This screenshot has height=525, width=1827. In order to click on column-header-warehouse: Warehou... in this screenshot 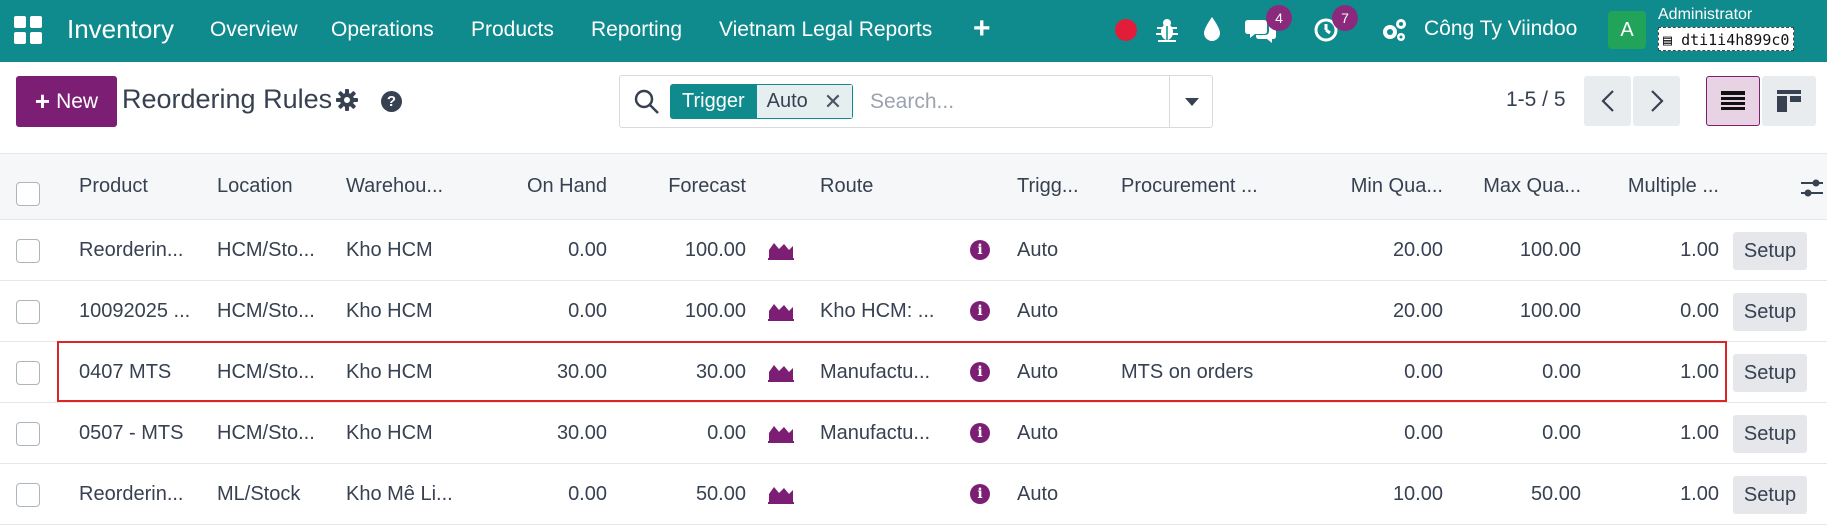, I will do `click(408, 186)`.